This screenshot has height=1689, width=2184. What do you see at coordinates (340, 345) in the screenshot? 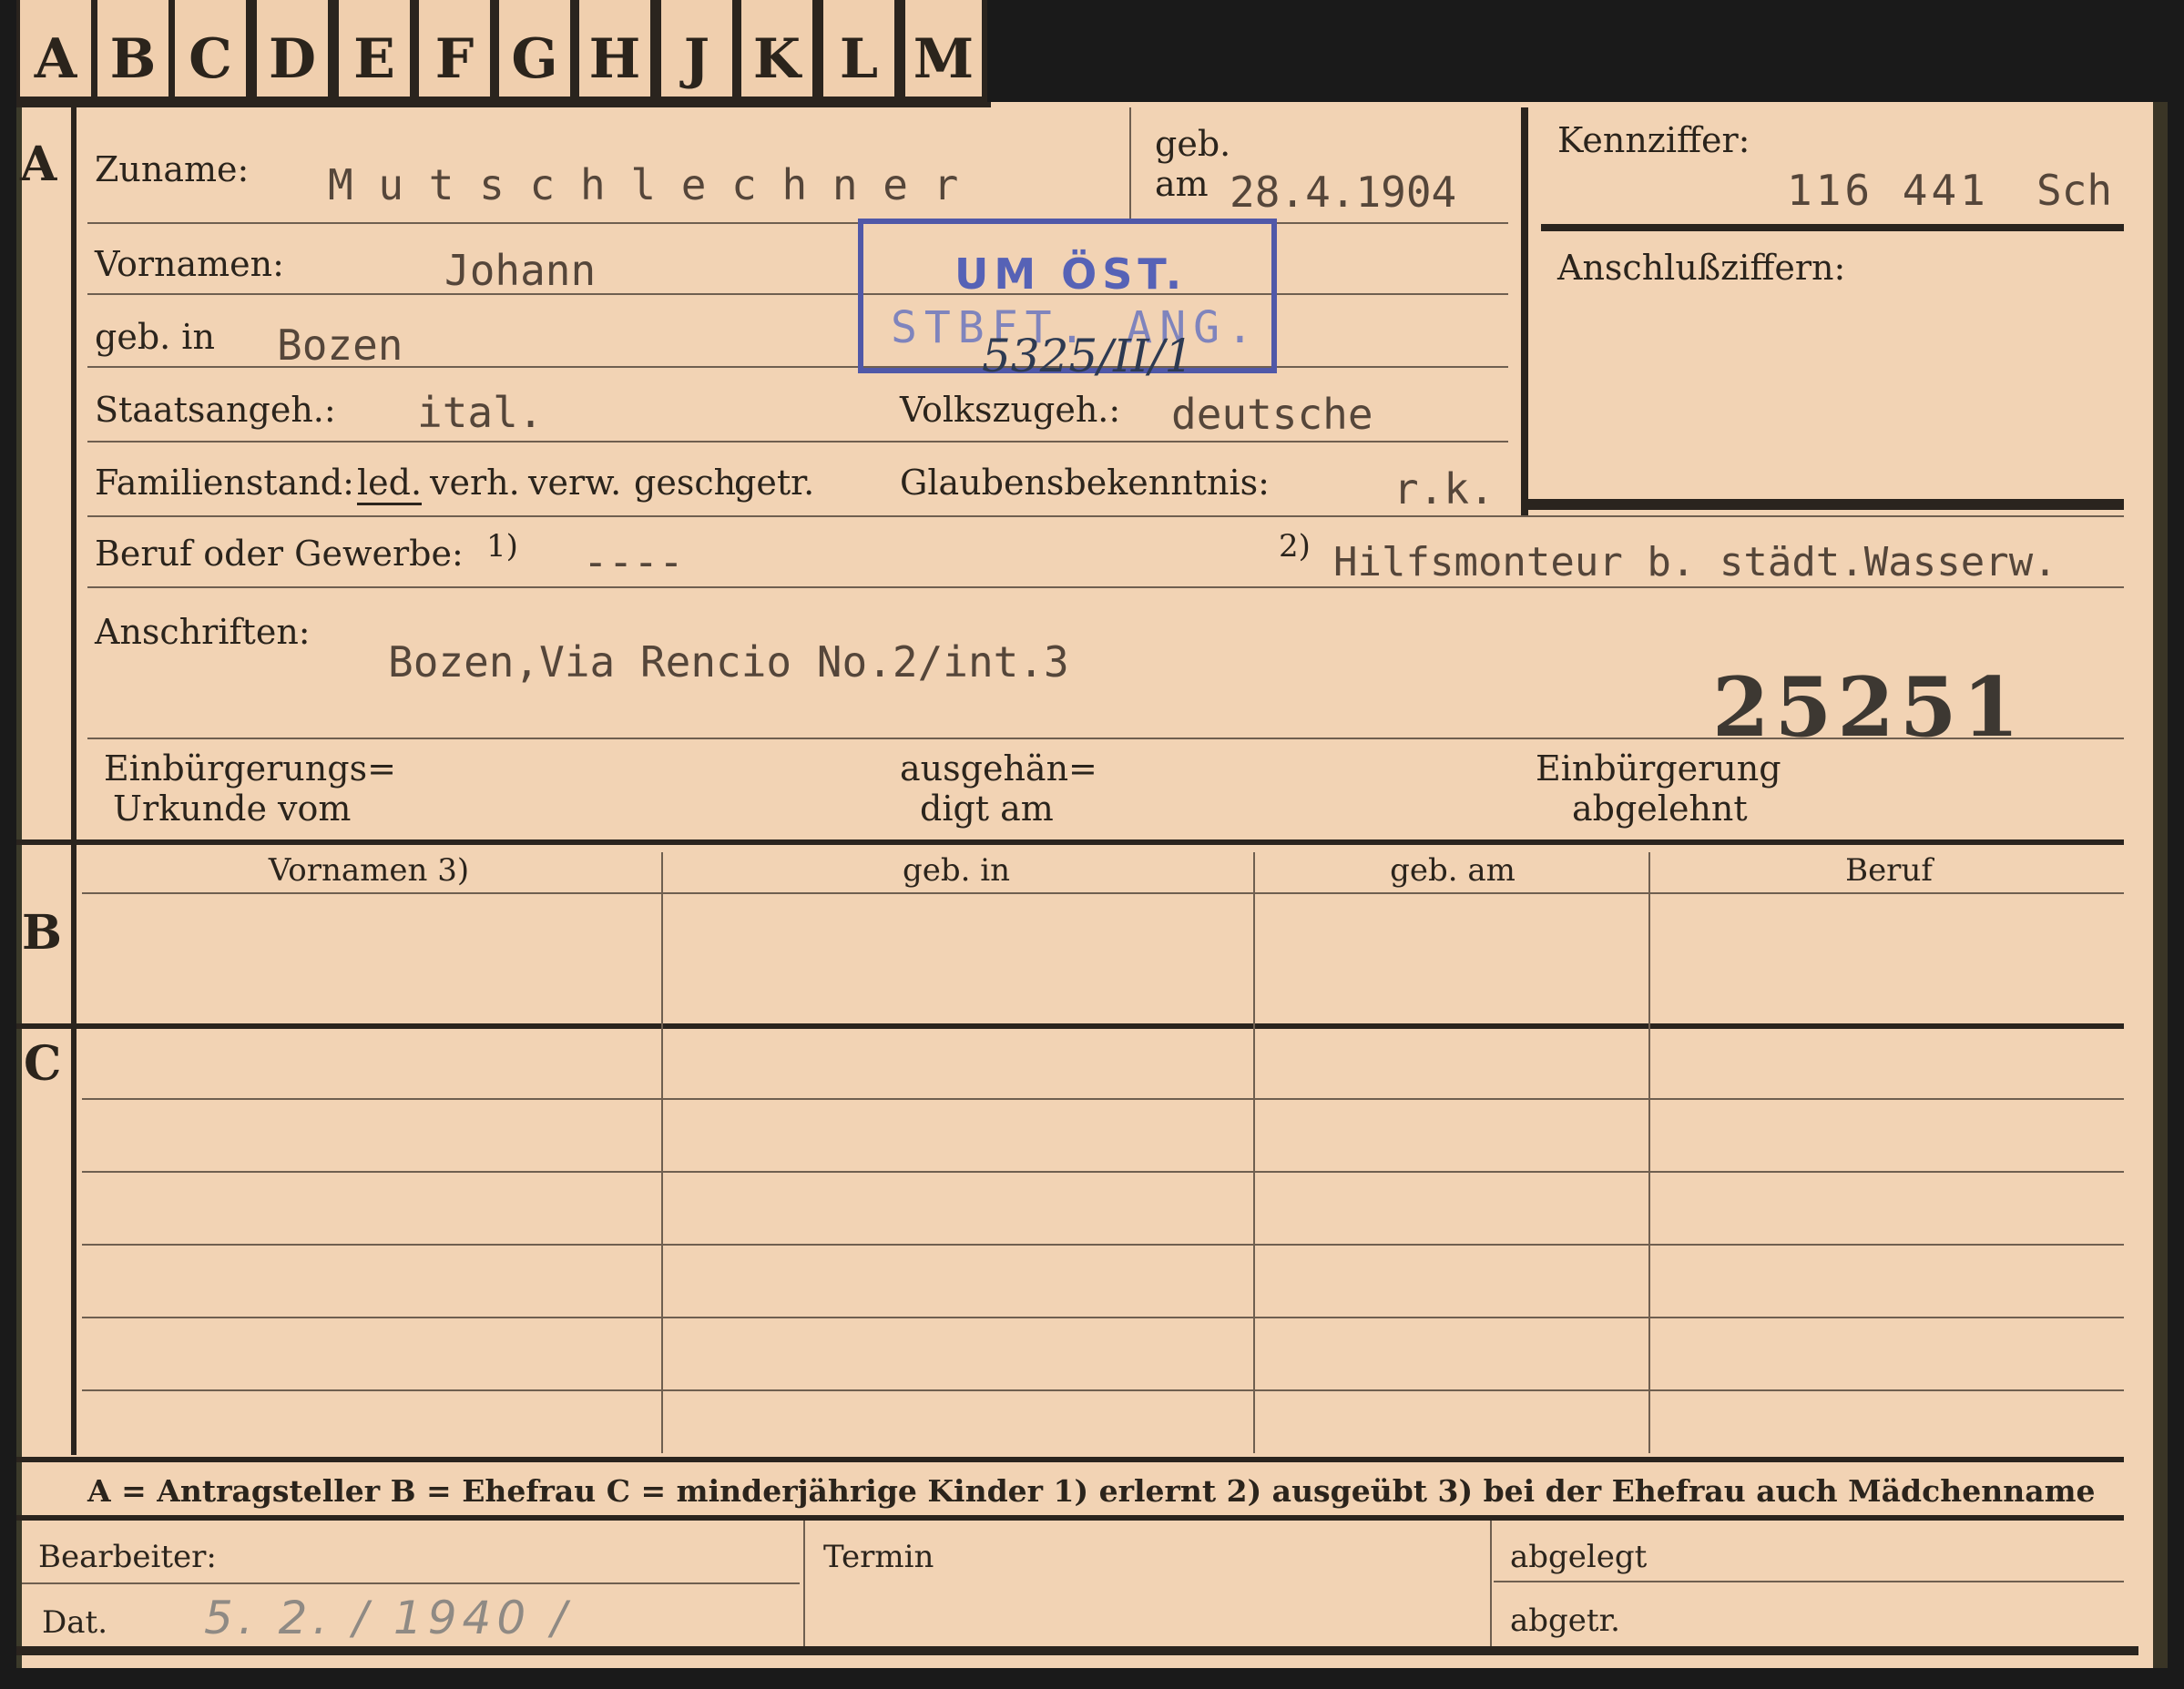
I see `gebin-value: Bozen` at bounding box center [340, 345].